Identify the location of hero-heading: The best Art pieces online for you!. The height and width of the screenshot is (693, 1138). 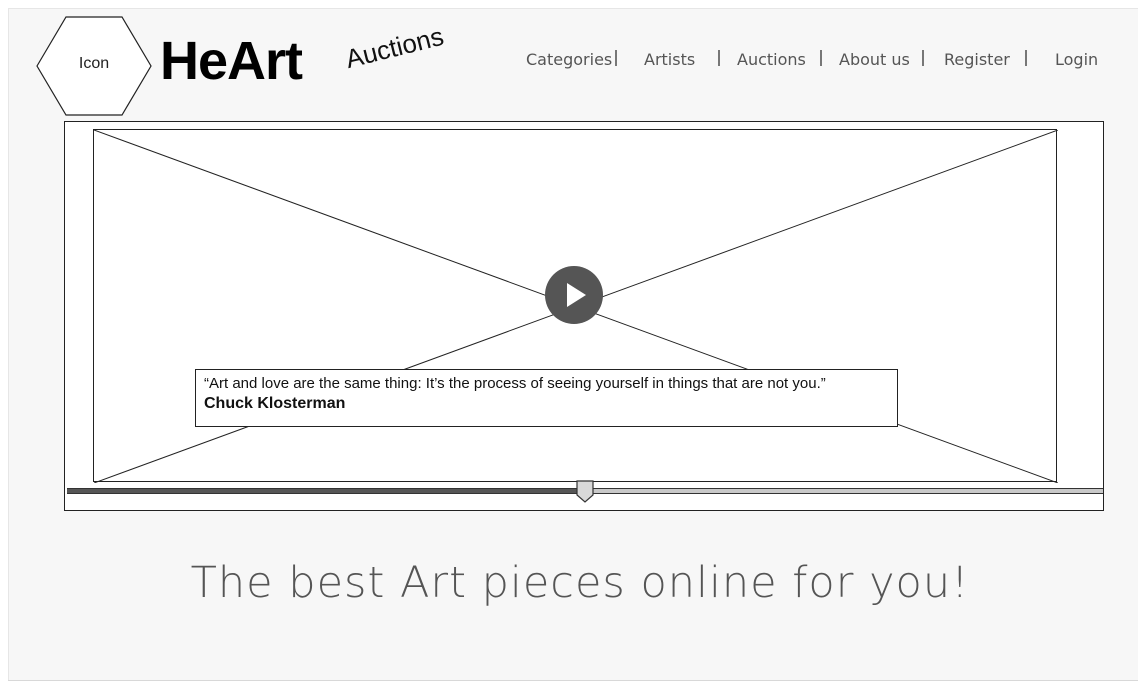
(580, 583).